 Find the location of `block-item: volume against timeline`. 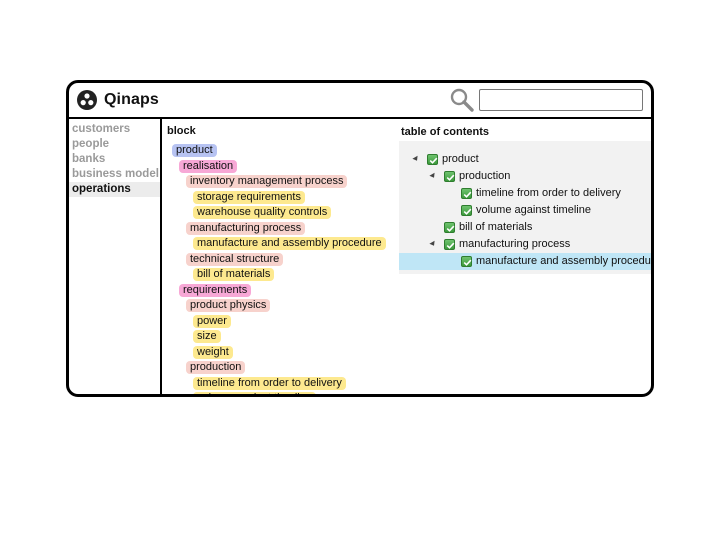

block-item: volume against timeline is located at coordinates (280, 391).